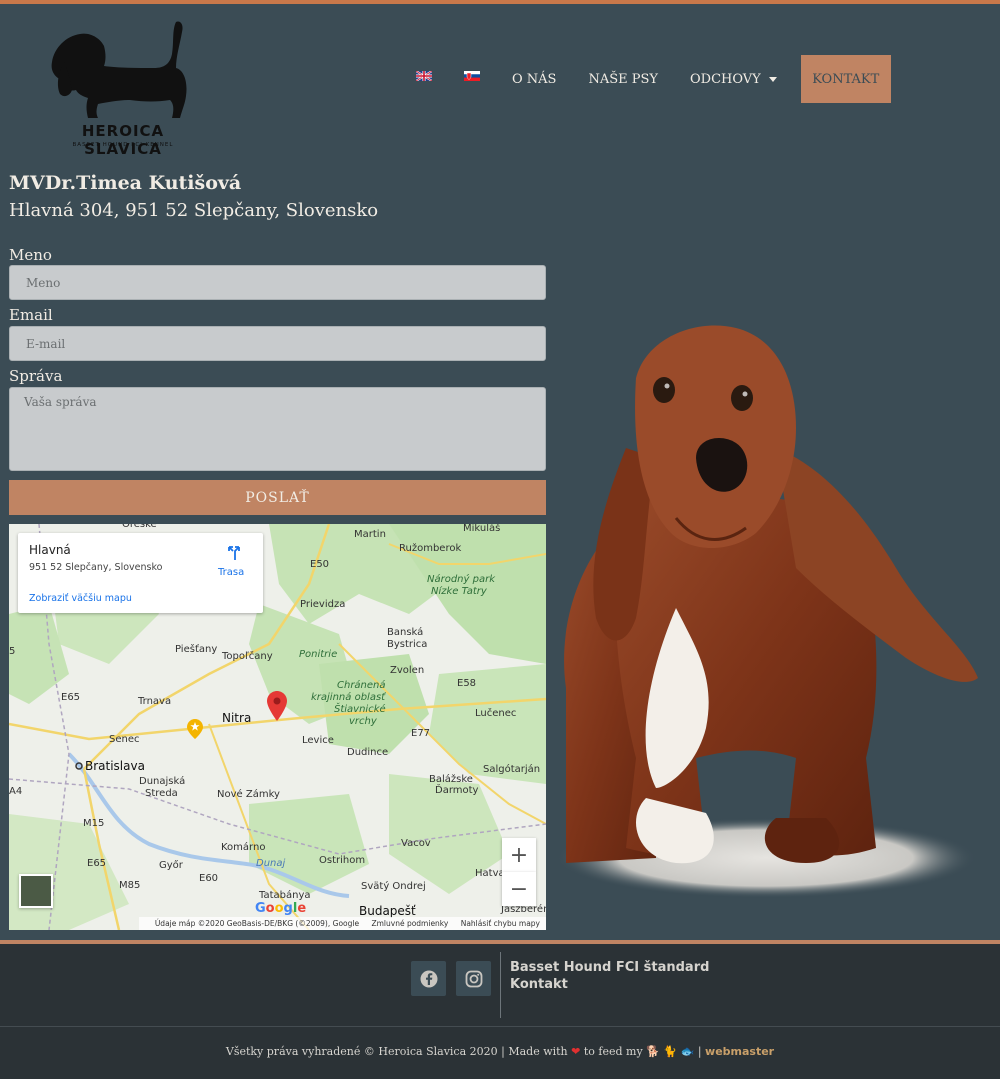 This screenshot has width=1000, height=1079. I want to click on map-place: Dudince, so click(368, 752).